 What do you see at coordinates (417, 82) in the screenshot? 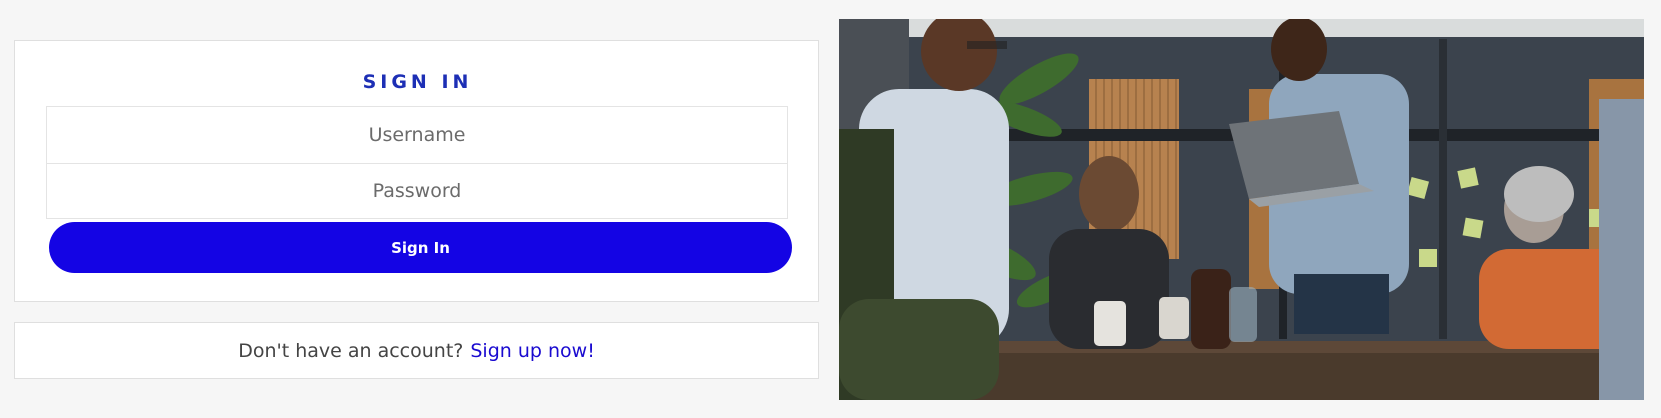
I see `signin-title: SIGN IN` at bounding box center [417, 82].